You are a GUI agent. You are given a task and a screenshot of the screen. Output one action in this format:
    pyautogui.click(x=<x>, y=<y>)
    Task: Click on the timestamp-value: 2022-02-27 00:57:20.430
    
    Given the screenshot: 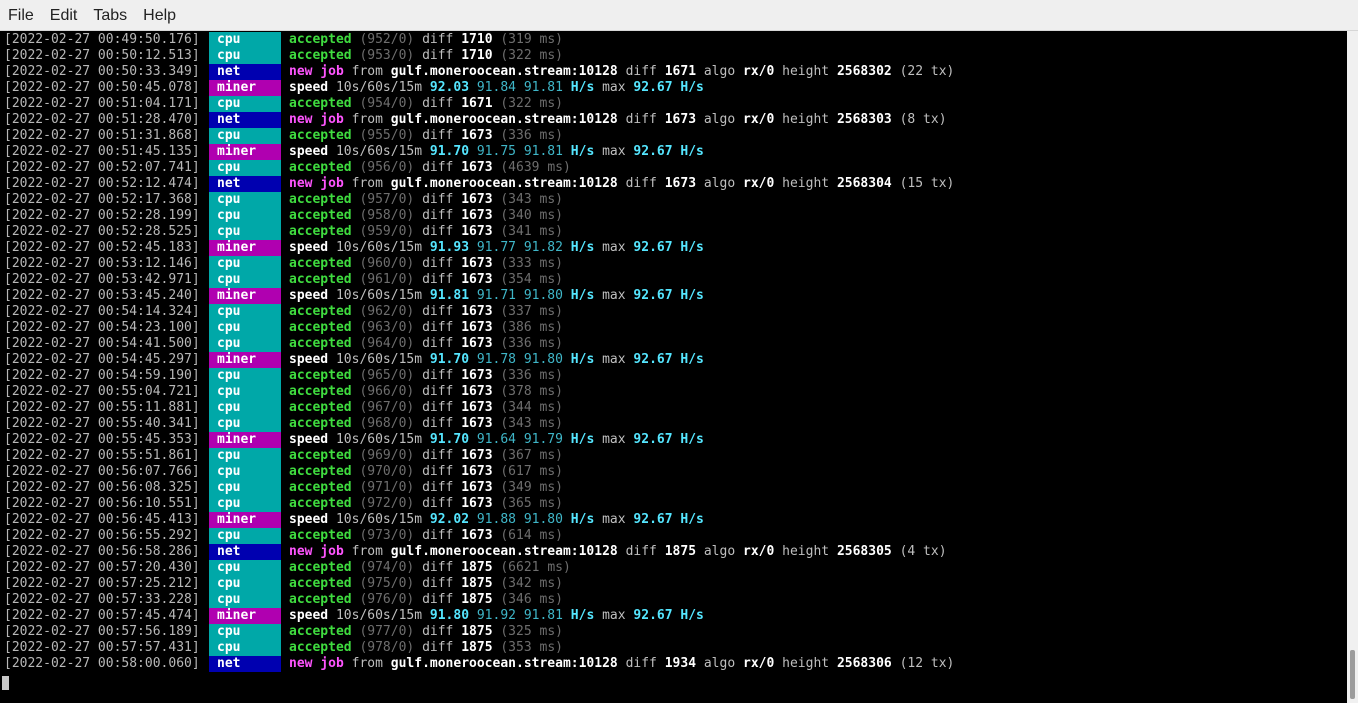 What is the action you would take?
    pyautogui.click(x=101, y=567)
    